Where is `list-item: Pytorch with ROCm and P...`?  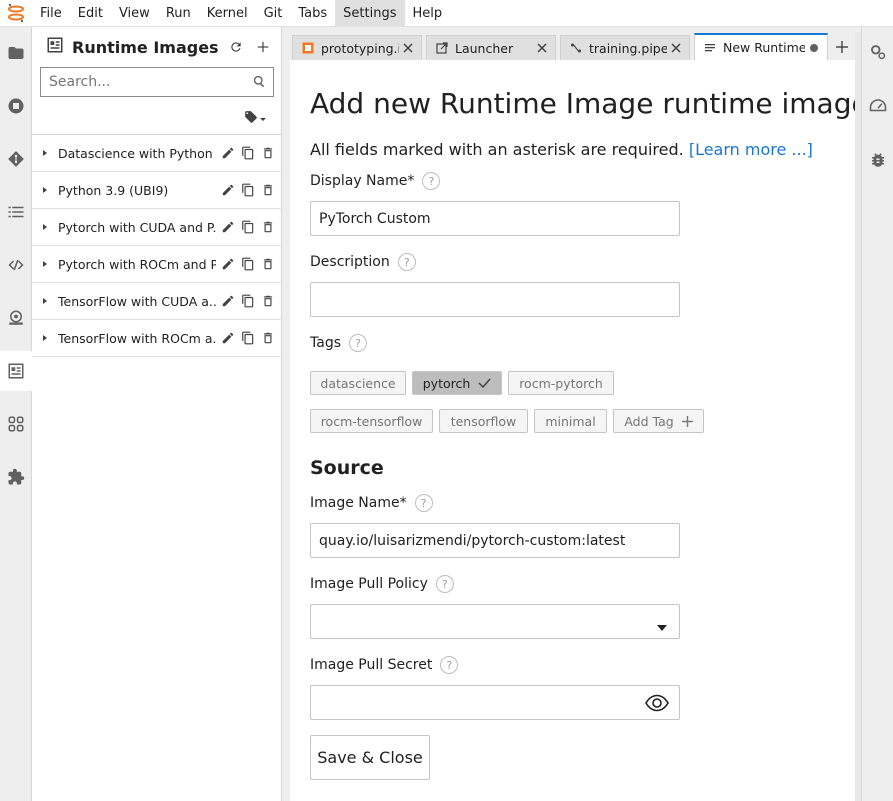
list-item: Pytorch with ROCm and P... is located at coordinates (157, 264).